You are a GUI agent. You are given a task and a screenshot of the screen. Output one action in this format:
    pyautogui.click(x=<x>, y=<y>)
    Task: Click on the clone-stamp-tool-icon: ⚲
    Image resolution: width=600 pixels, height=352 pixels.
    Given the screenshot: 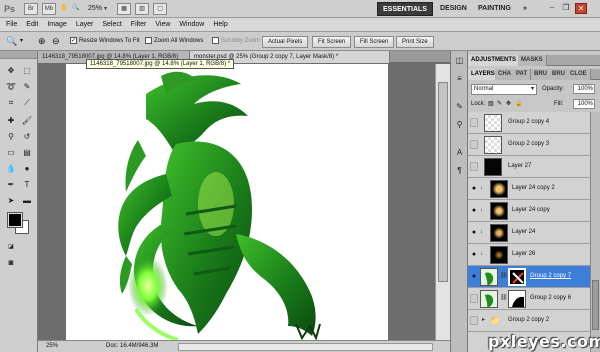 What is the action you would take?
    pyautogui.click(x=11, y=137)
    